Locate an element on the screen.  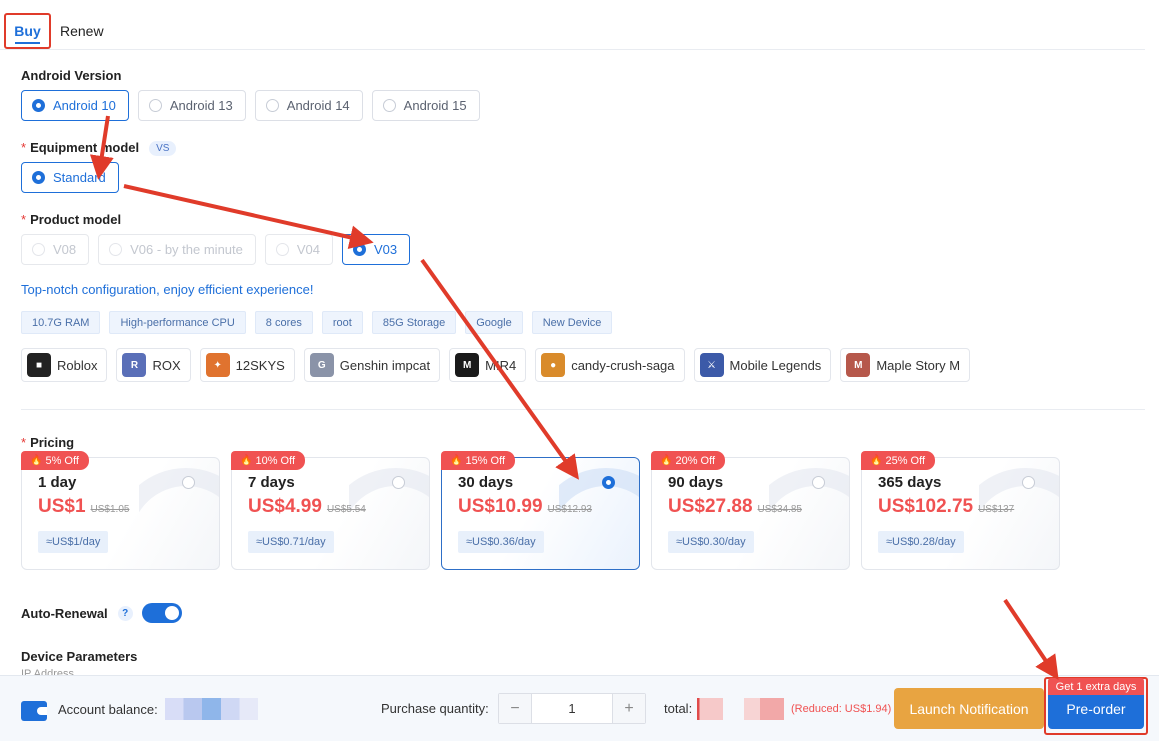
reduced-amount: (Reduced: US$1.94) is located at coordinates (841, 709).